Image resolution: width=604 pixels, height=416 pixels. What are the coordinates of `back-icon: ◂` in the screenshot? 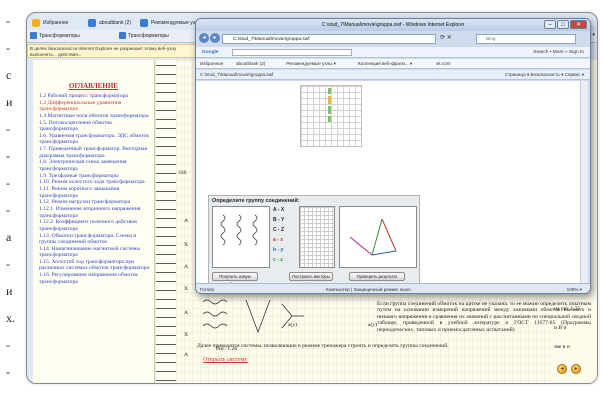 It's located at (204, 38).